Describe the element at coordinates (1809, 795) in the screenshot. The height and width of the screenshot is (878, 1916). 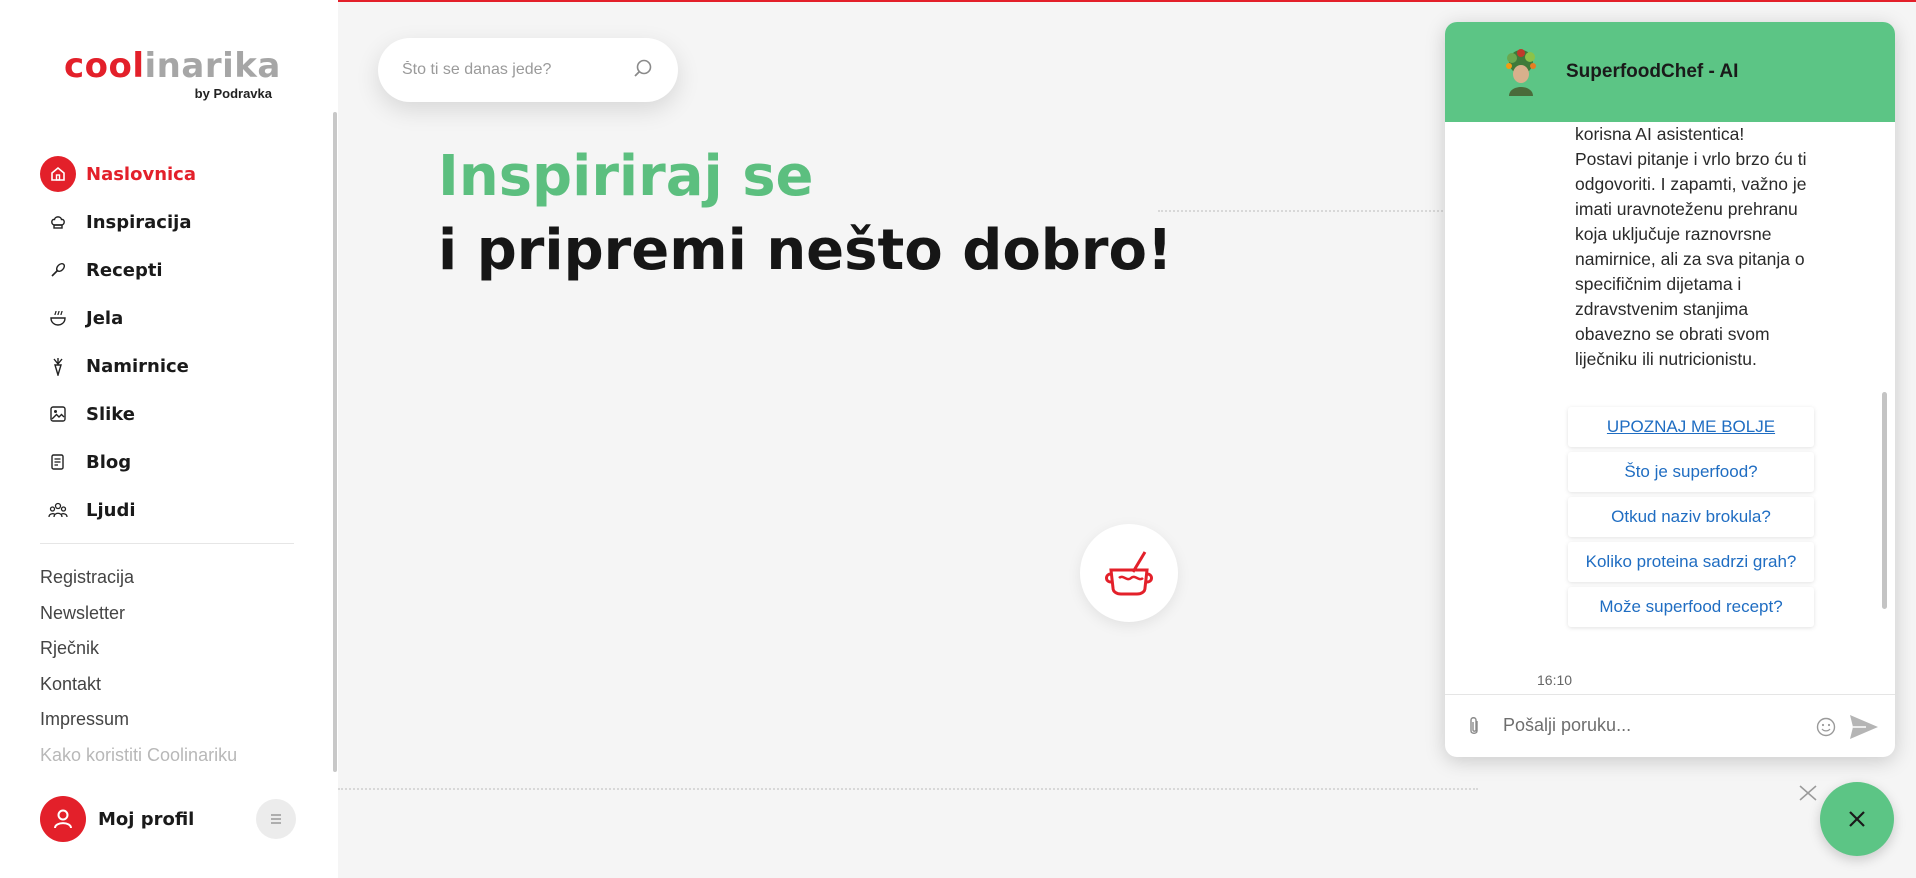
I see `cutlery-icon` at that location.